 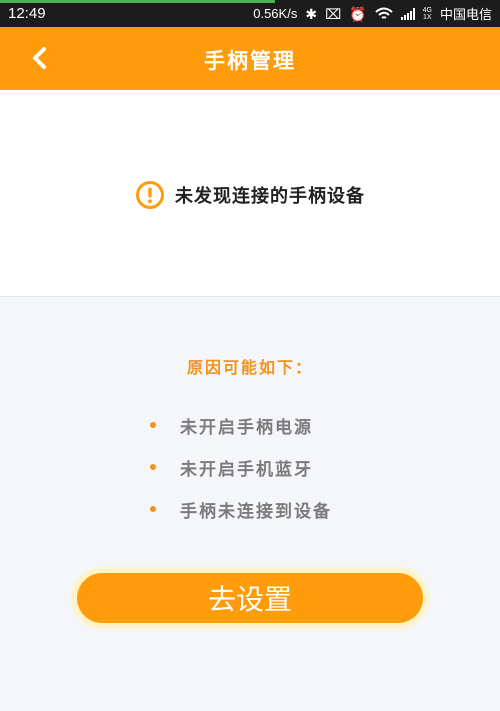 I want to click on notice-row: 未发现连接的手柄设备, so click(x=250, y=195).